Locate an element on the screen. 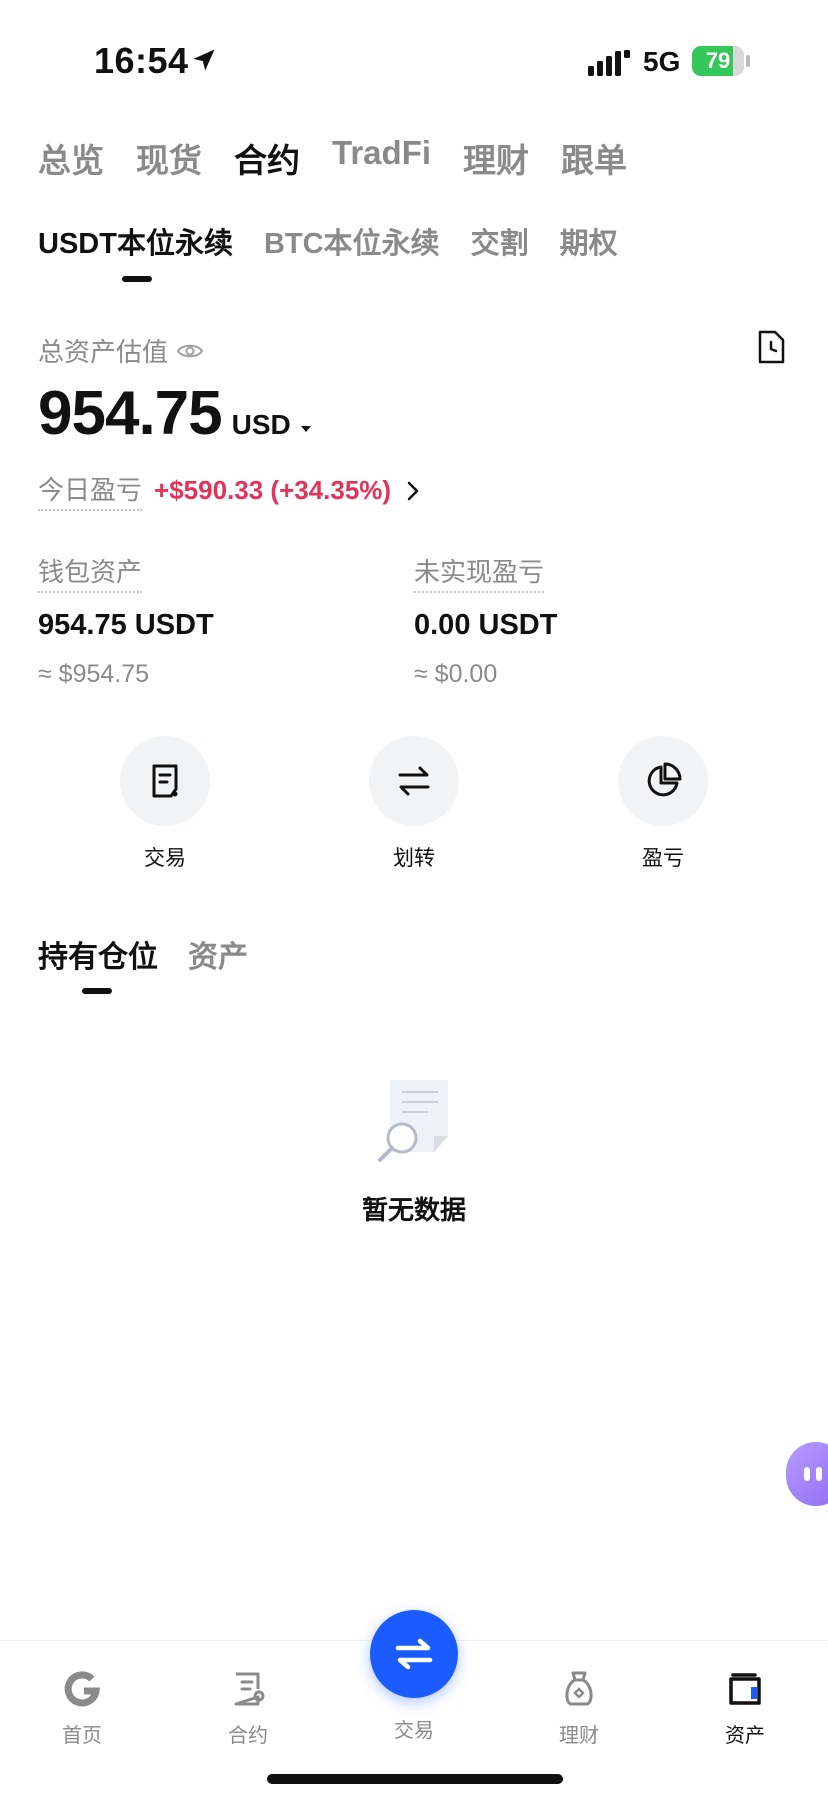 The image size is (828, 1800). position-tabs: 持有仓位 资产 is located at coordinates (158, 954).